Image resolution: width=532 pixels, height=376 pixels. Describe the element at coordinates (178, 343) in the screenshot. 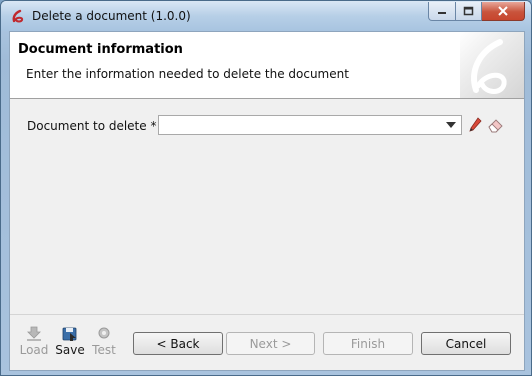

I see `back-button: < Back` at that location.